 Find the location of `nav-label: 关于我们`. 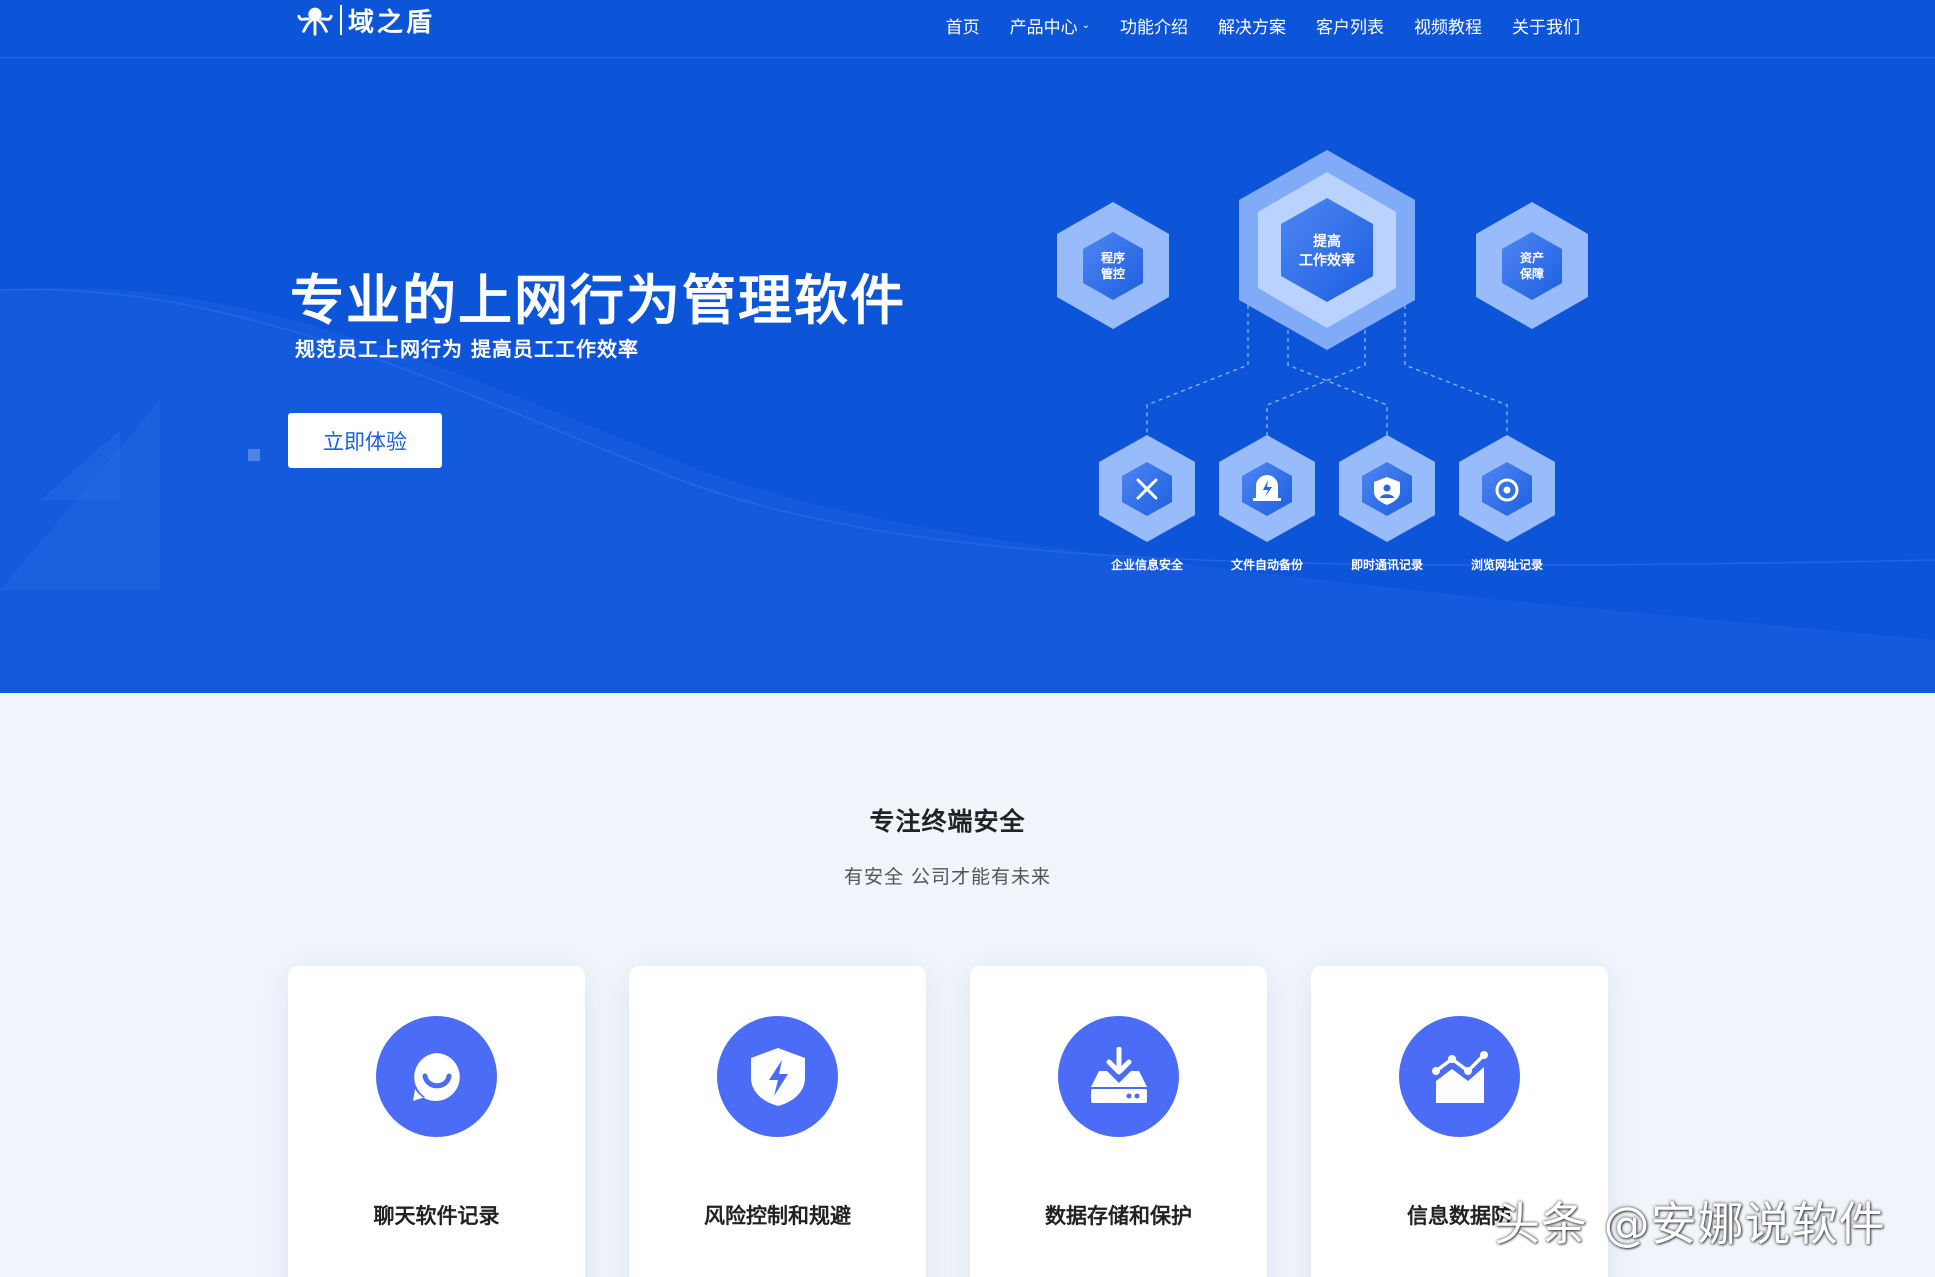

nav-label: 关于我们 is located at coordinates (1546, 27).